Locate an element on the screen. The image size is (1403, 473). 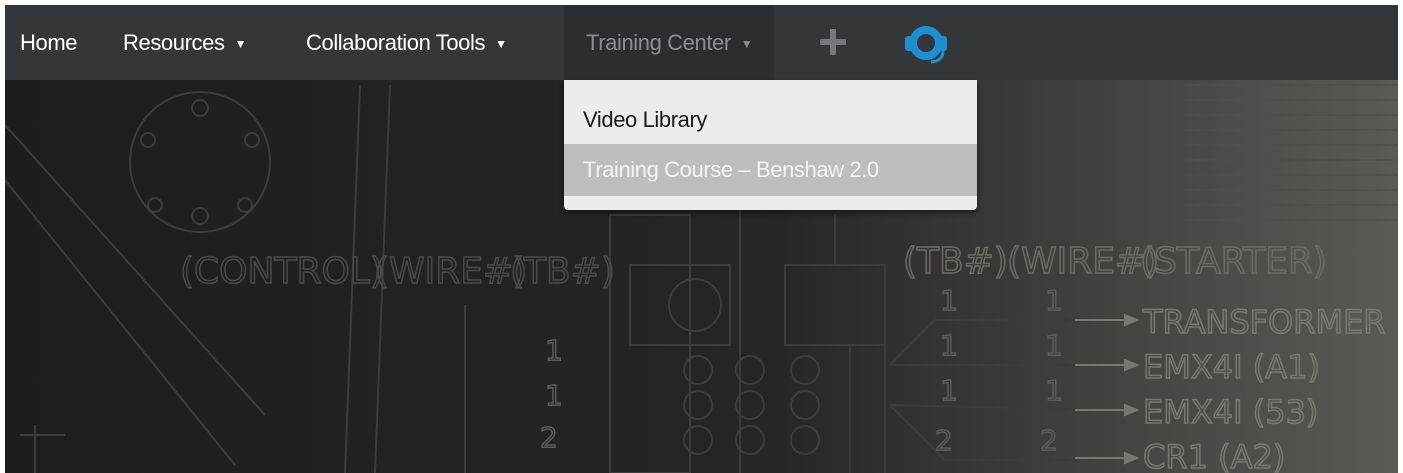
bg-left-num-2: 1 is located at coordinates (554, 395).